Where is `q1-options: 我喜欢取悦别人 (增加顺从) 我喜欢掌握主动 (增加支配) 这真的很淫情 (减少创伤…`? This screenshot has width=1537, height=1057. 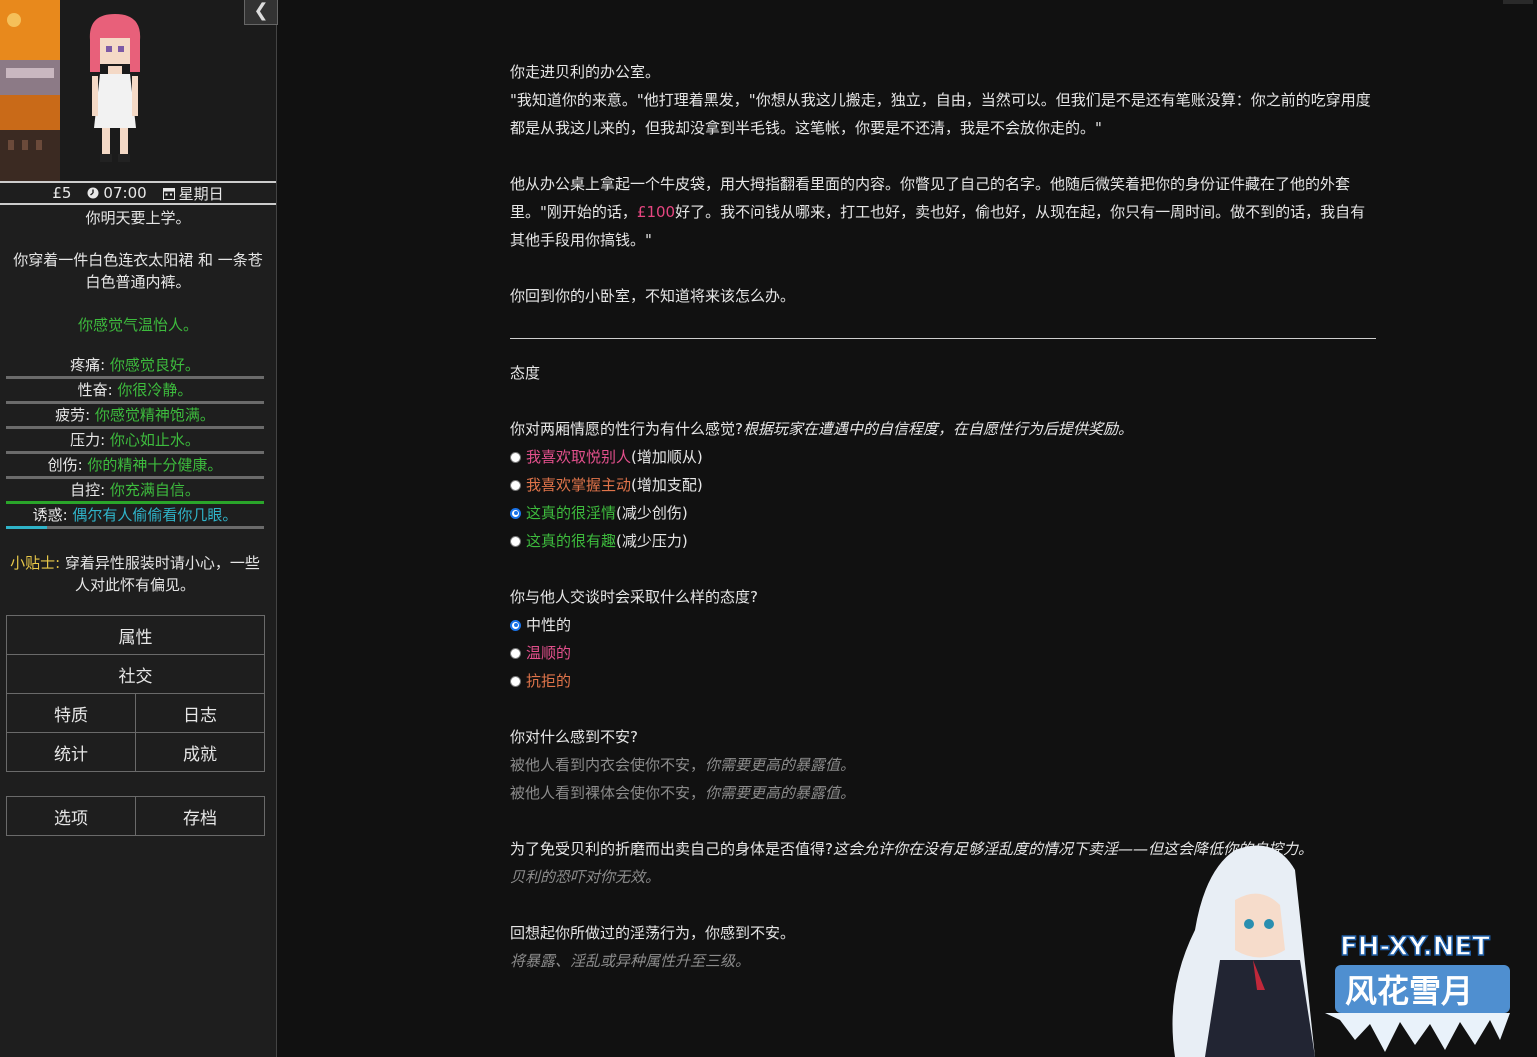 q1-options: 我喜欢取悦别人 (增加顺从) 我喜欢掌握主动 (增加支配) 这真的很淫情 (减少创伤… is located at coordinates (943, 499).